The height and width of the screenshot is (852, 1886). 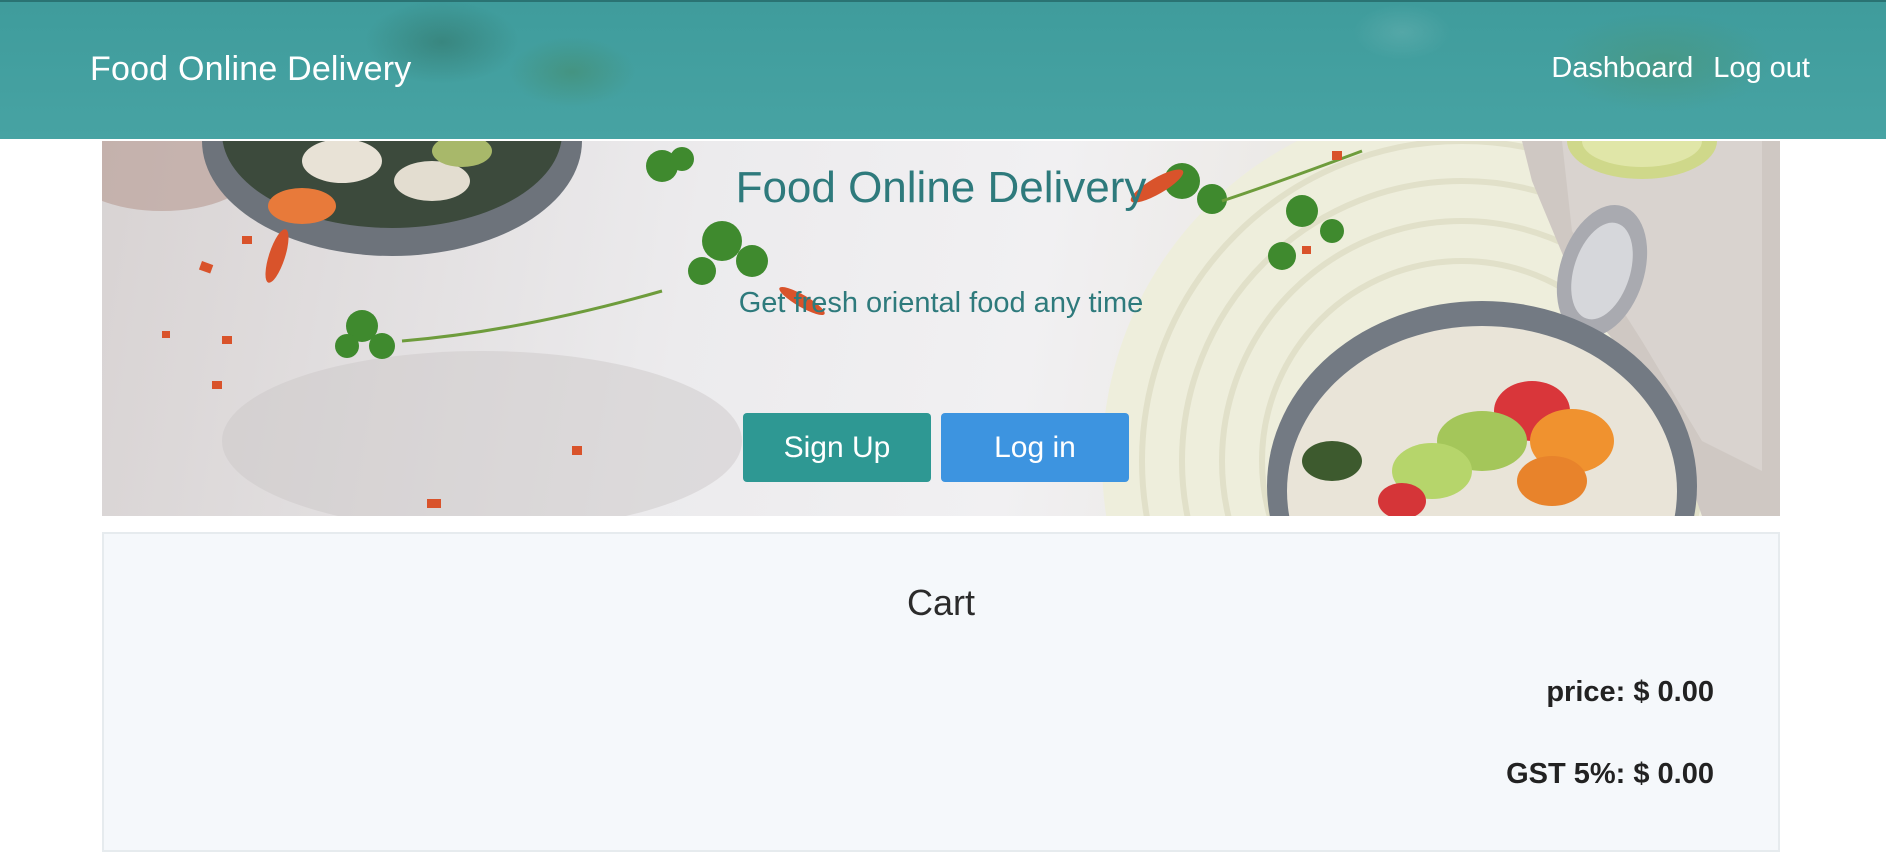 I want to click on sign-up-button: Sign Up, so click(x=837, y=447).